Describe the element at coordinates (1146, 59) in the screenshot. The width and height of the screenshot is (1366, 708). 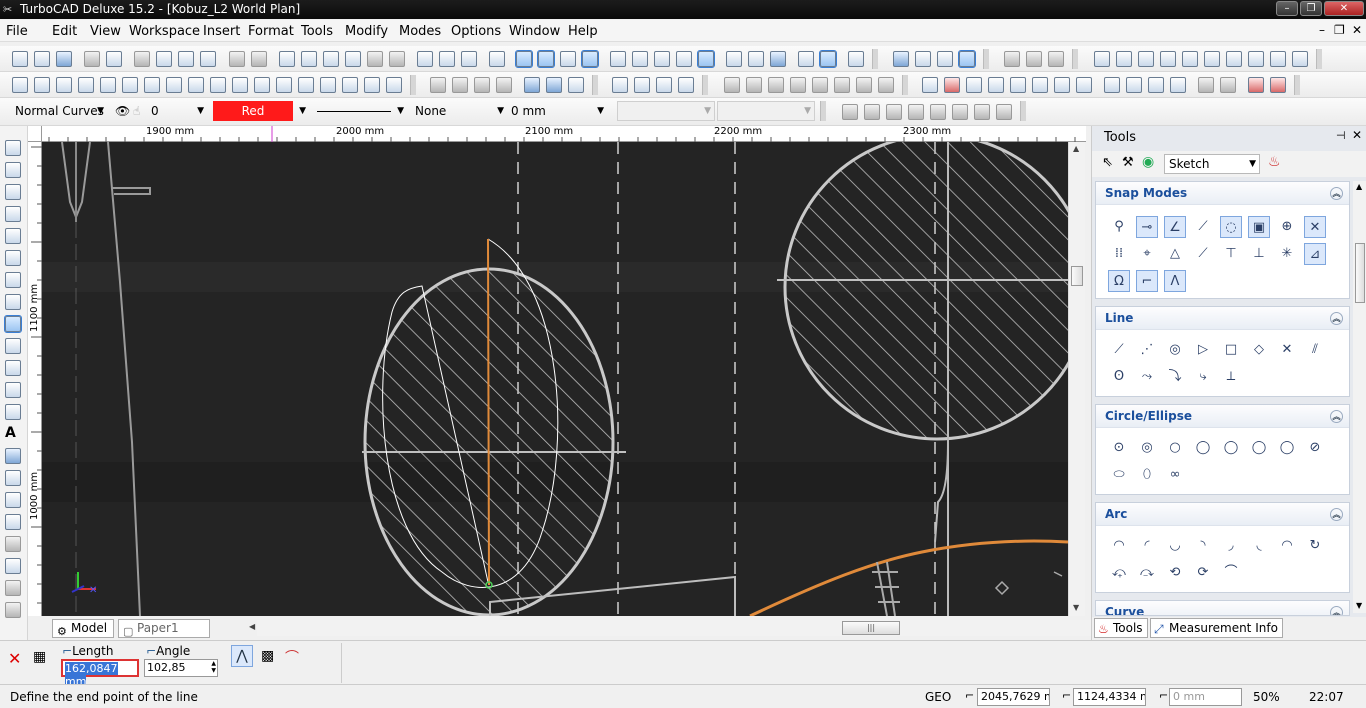
I see `view-left-icon` at that location.